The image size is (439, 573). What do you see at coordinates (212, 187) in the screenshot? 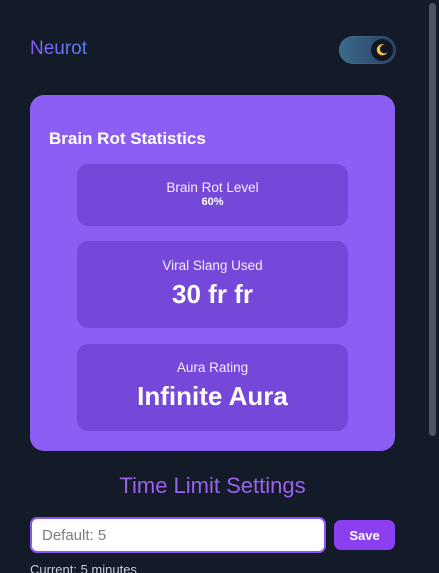
I see `stat-label: Brain Rot Level` at bounding box center [212, 187].